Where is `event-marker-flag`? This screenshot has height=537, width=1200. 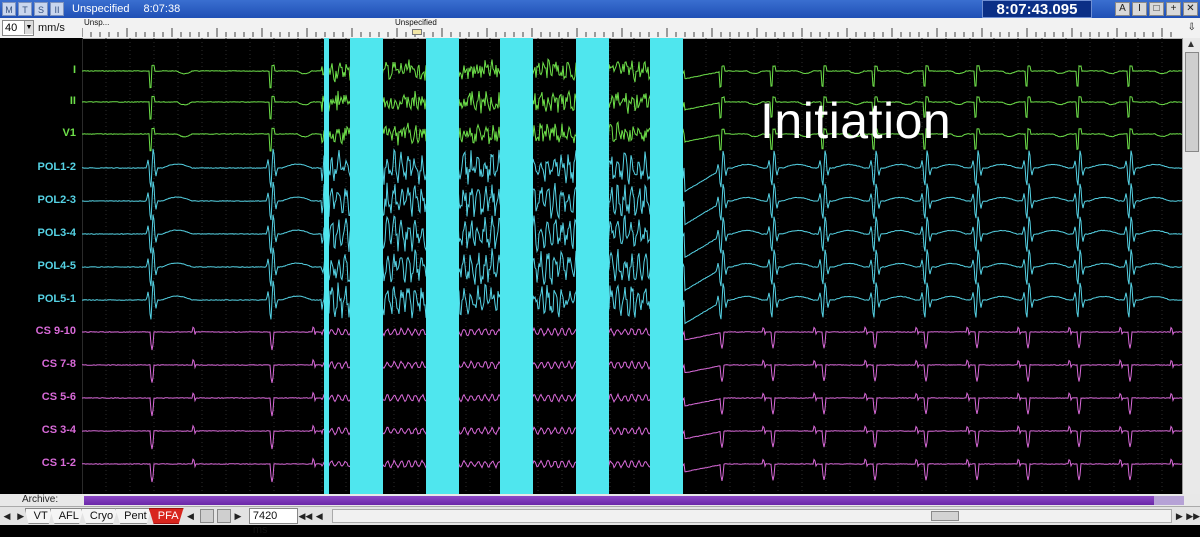 event-marker-flag is located at coordinates (417, 32).